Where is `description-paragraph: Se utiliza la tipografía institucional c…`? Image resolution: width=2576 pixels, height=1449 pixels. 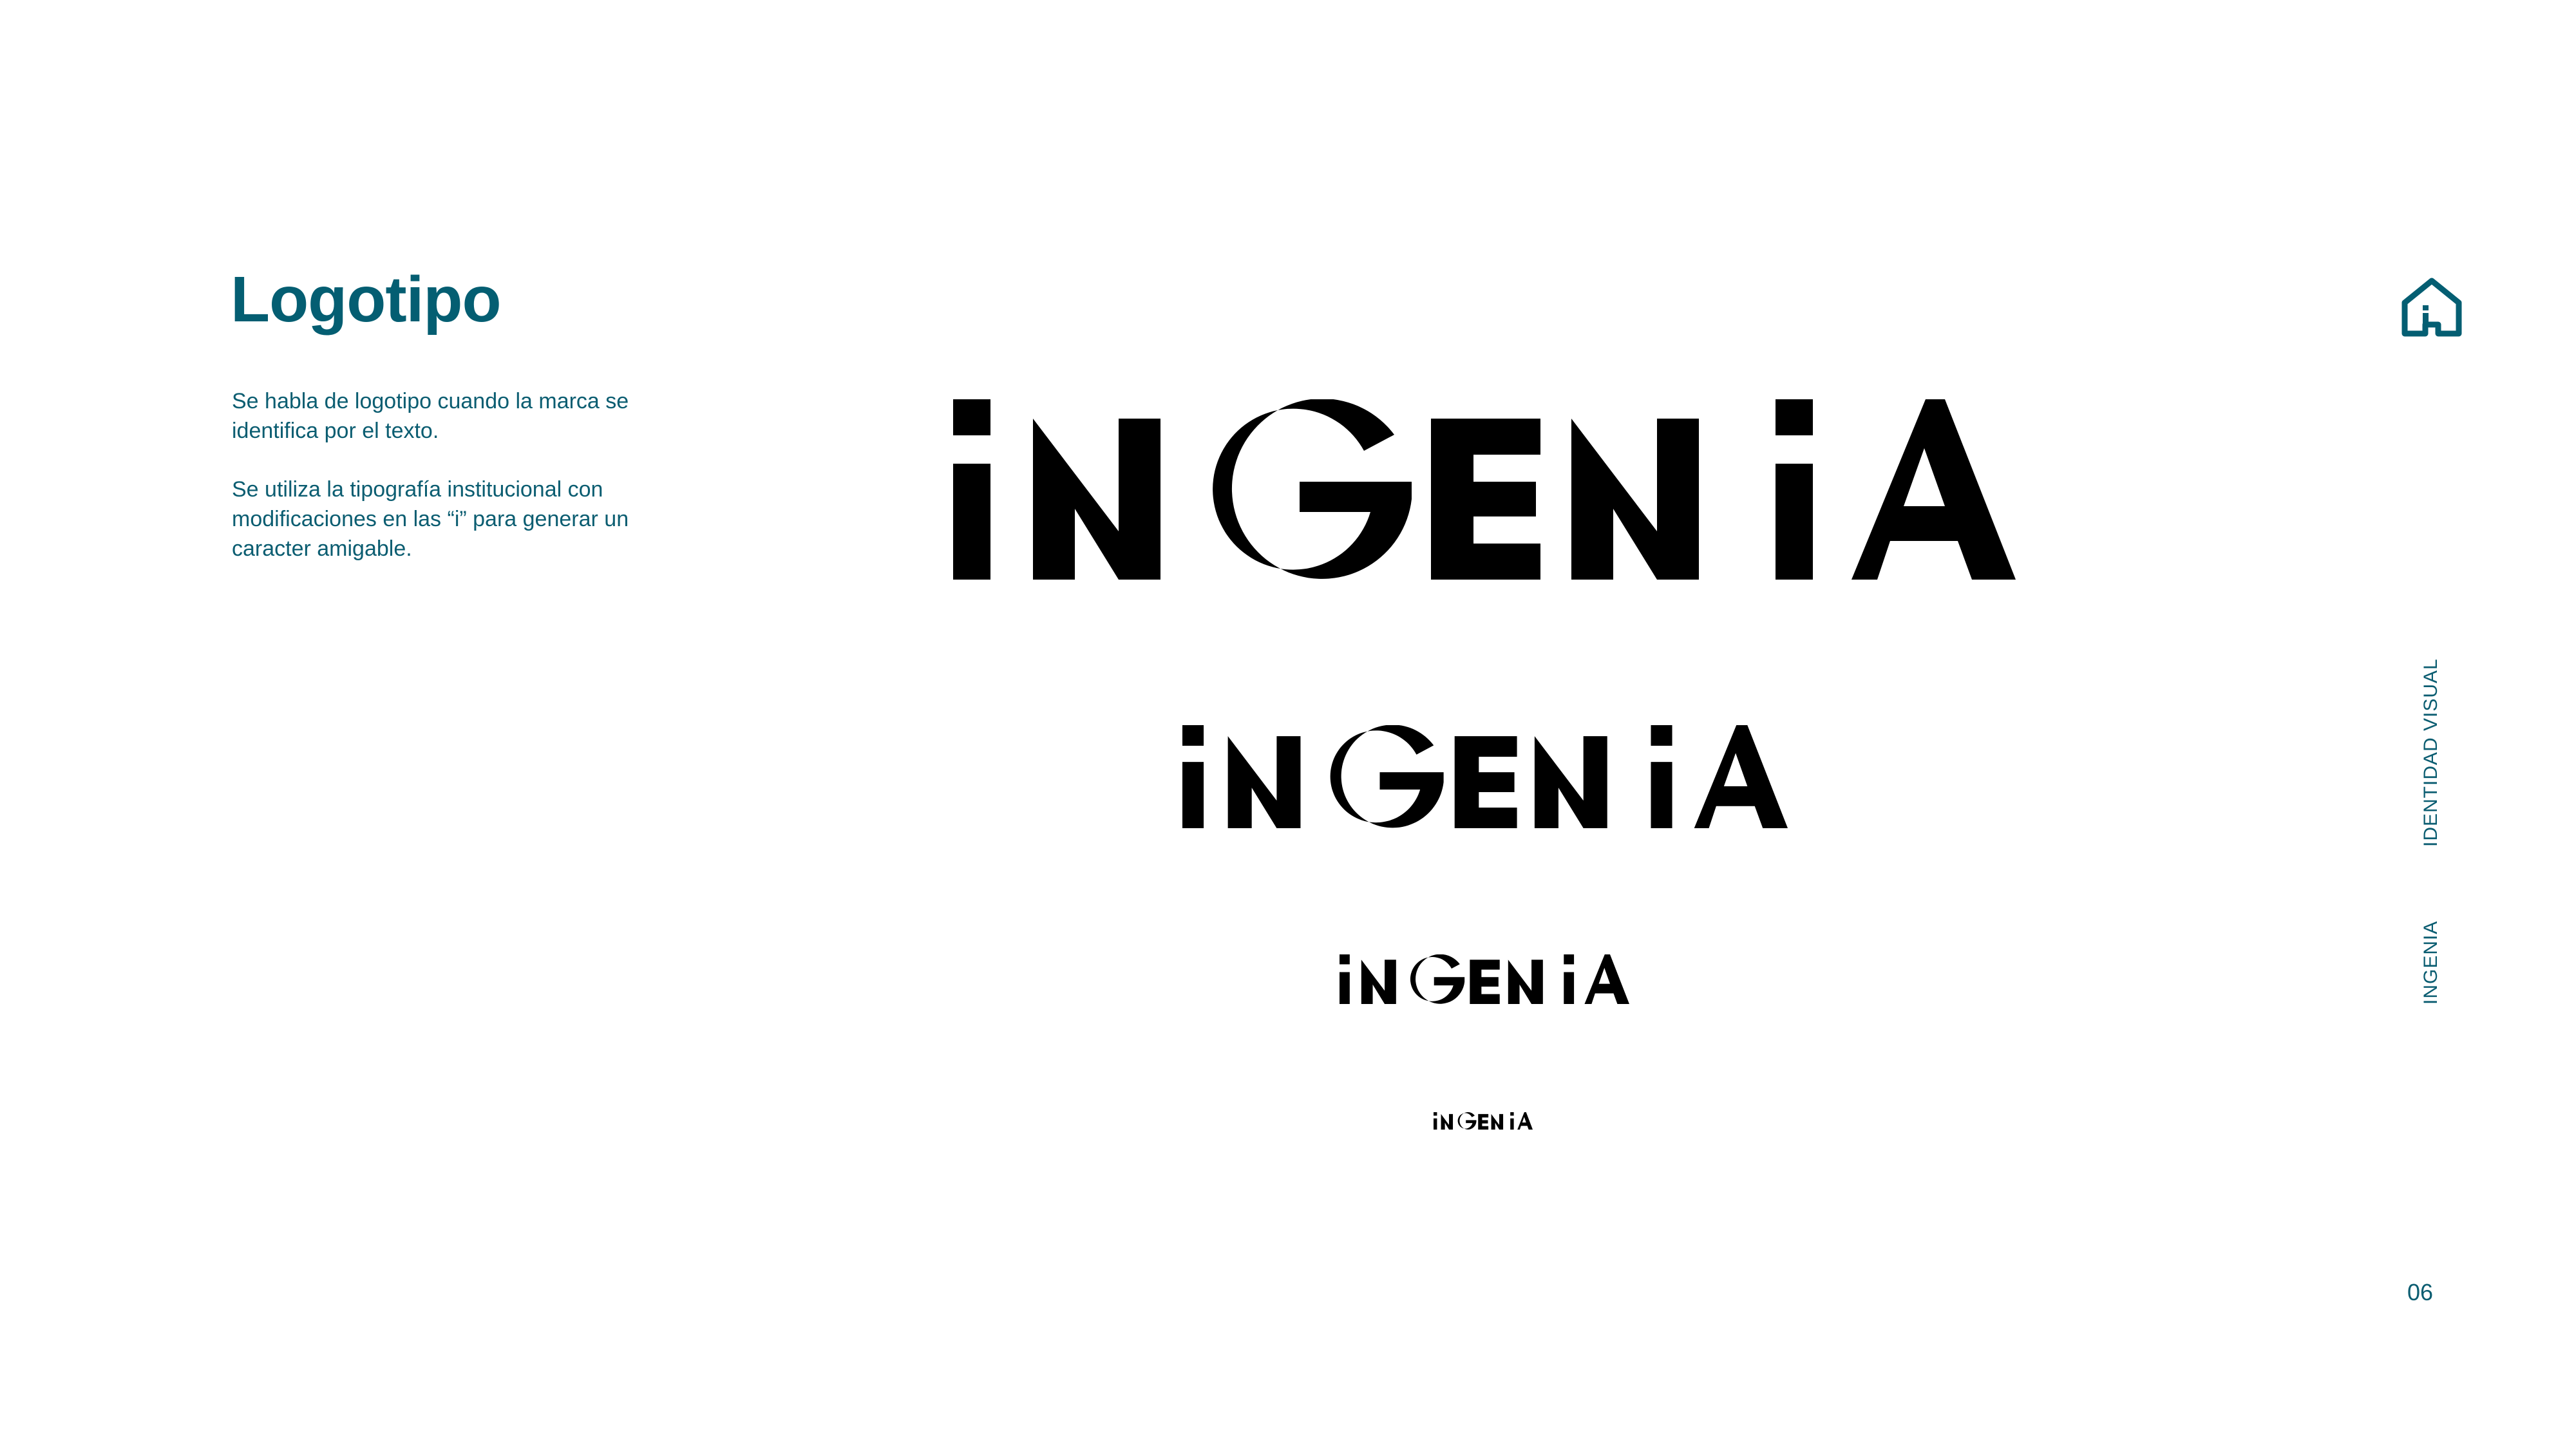 description-paragraph: Se utiliza la tipografía institucional c… is located at coordinates (431, 519).